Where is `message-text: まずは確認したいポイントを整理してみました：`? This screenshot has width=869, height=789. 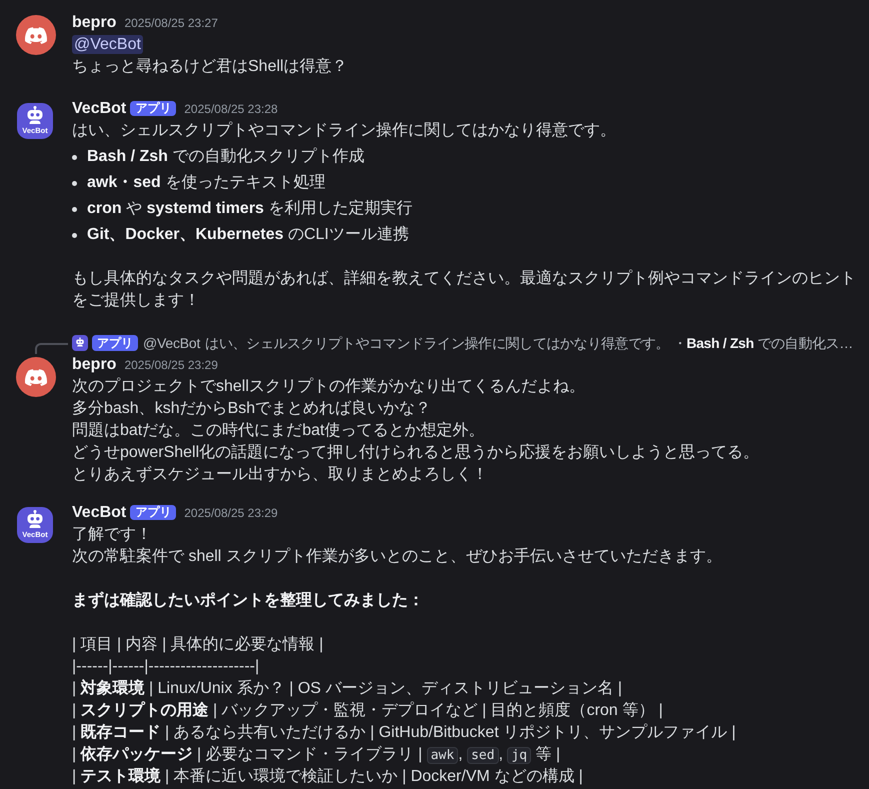
message-text: まずは確認したいポイントを整理してみました： is located at coordinates (248, 600).